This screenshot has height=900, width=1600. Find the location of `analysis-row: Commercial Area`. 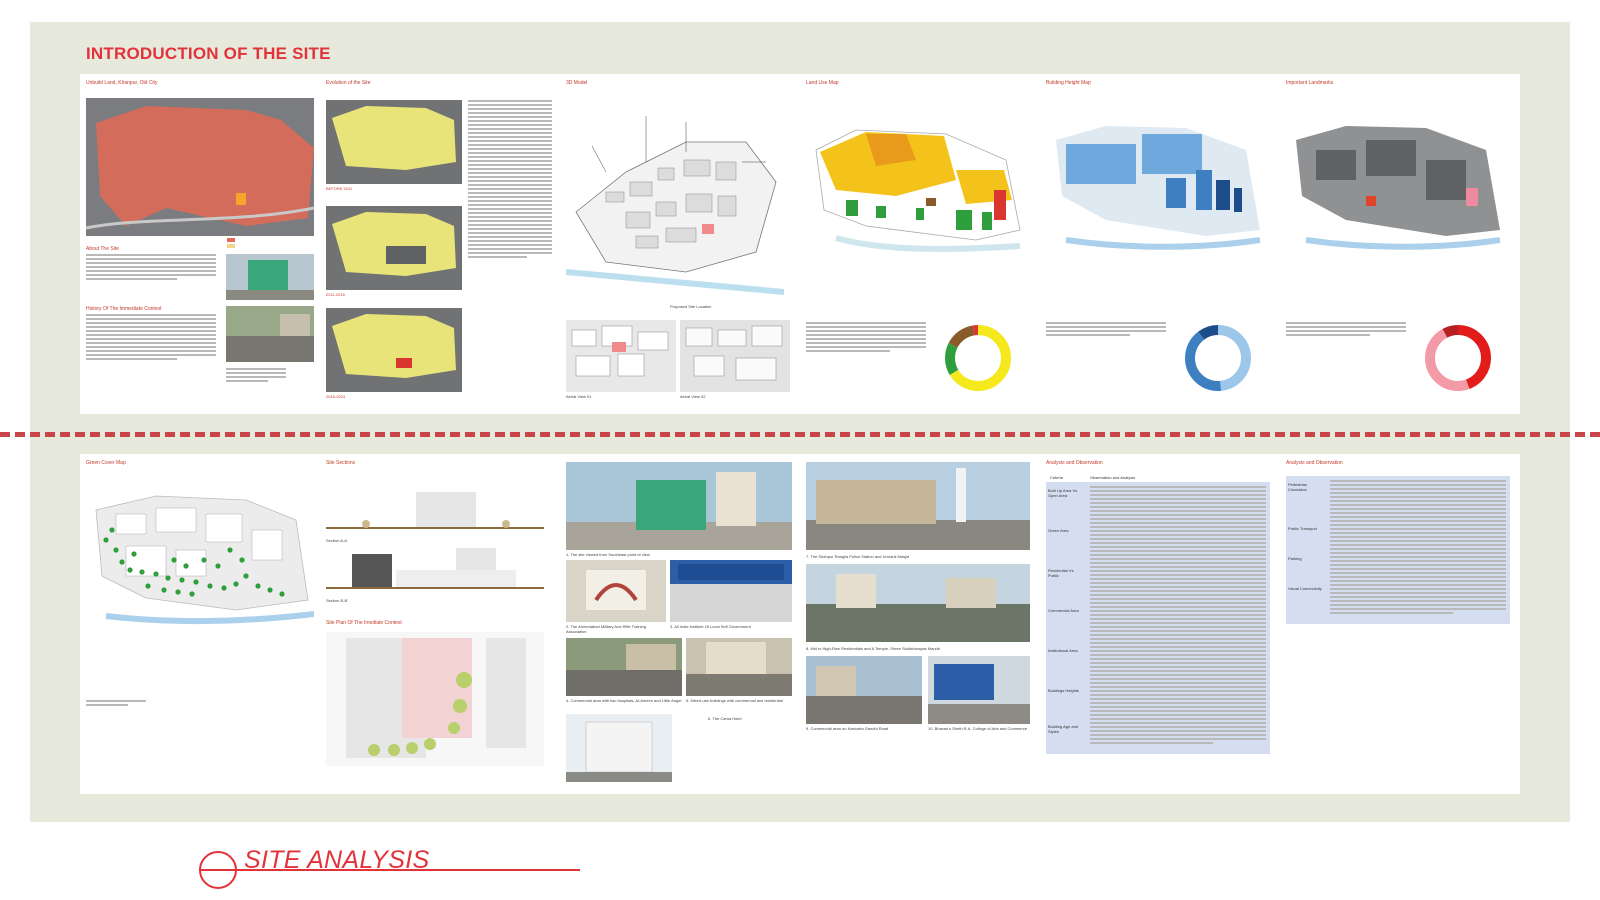

analysis-row: Commercial Area is located at coordinates (1063, 610).